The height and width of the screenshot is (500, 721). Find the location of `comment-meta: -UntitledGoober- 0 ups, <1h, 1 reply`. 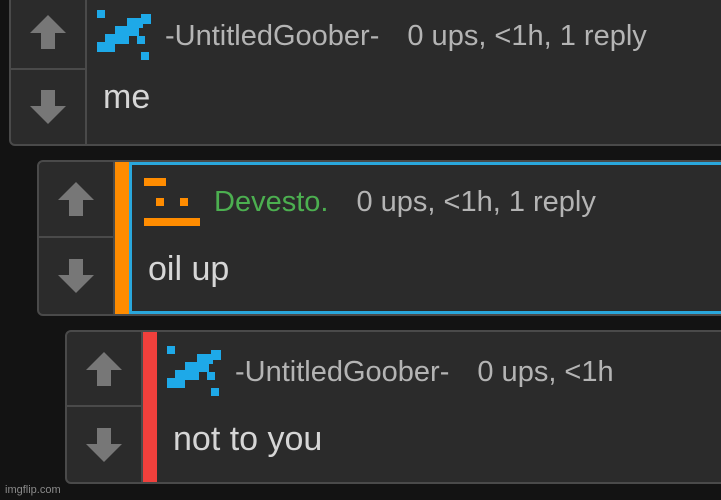

comment-meta: -UntitledGoober- 0 ups, <1h, 1 reply is located at coordinates (404, 36).